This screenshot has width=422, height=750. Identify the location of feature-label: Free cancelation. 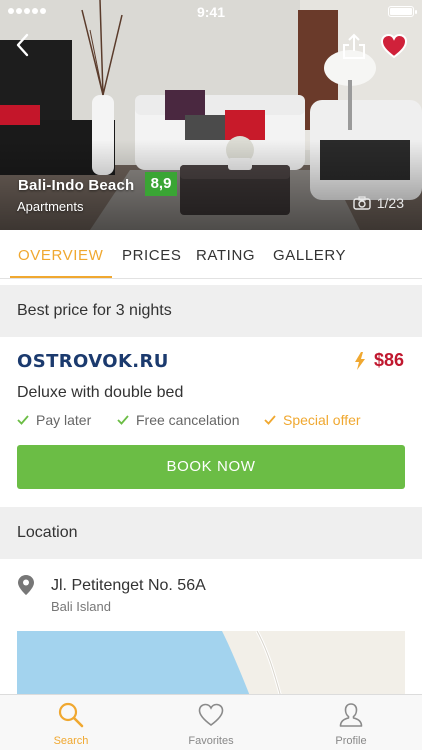
(188, 420).